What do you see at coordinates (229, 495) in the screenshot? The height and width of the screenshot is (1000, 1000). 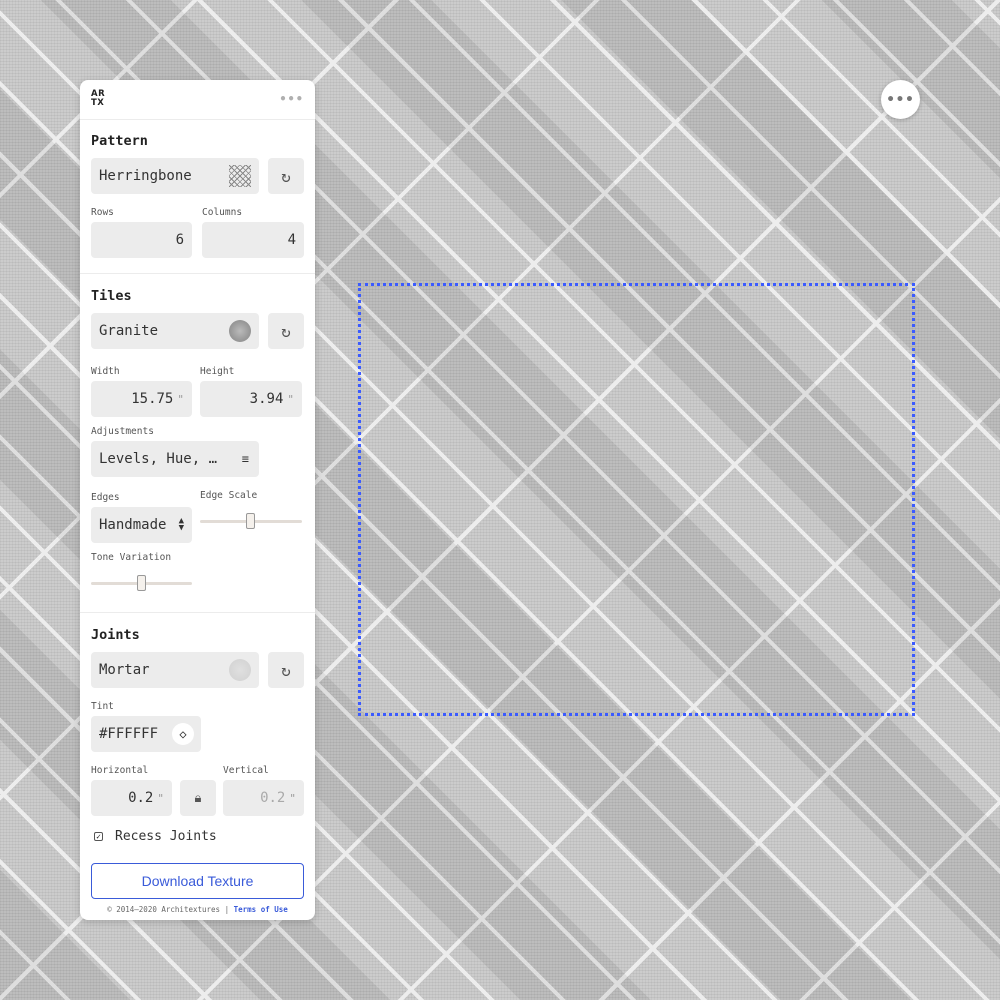 I see `edge-scale-label: Edge Scale` at bounding box center [229, 495].